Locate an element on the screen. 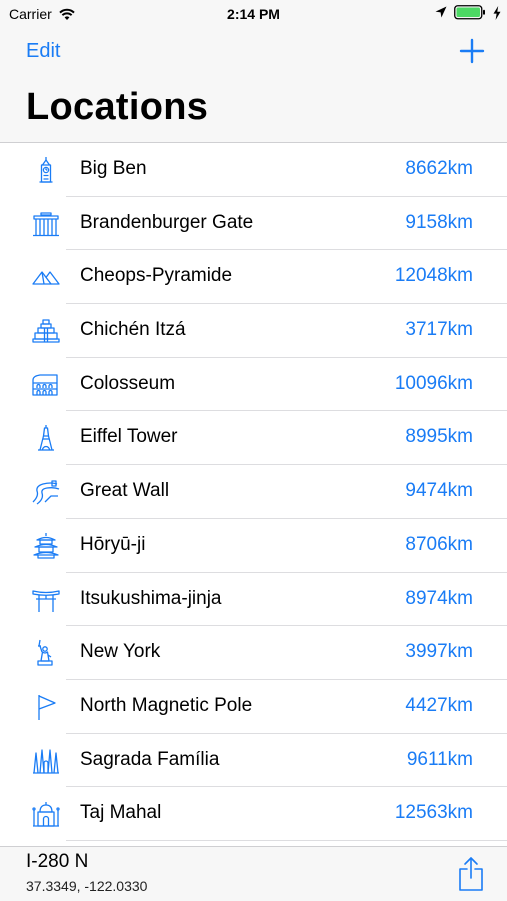 The height and width of the screenshot is (901, 507). location-name: New York is located at coordinates (120, 652).